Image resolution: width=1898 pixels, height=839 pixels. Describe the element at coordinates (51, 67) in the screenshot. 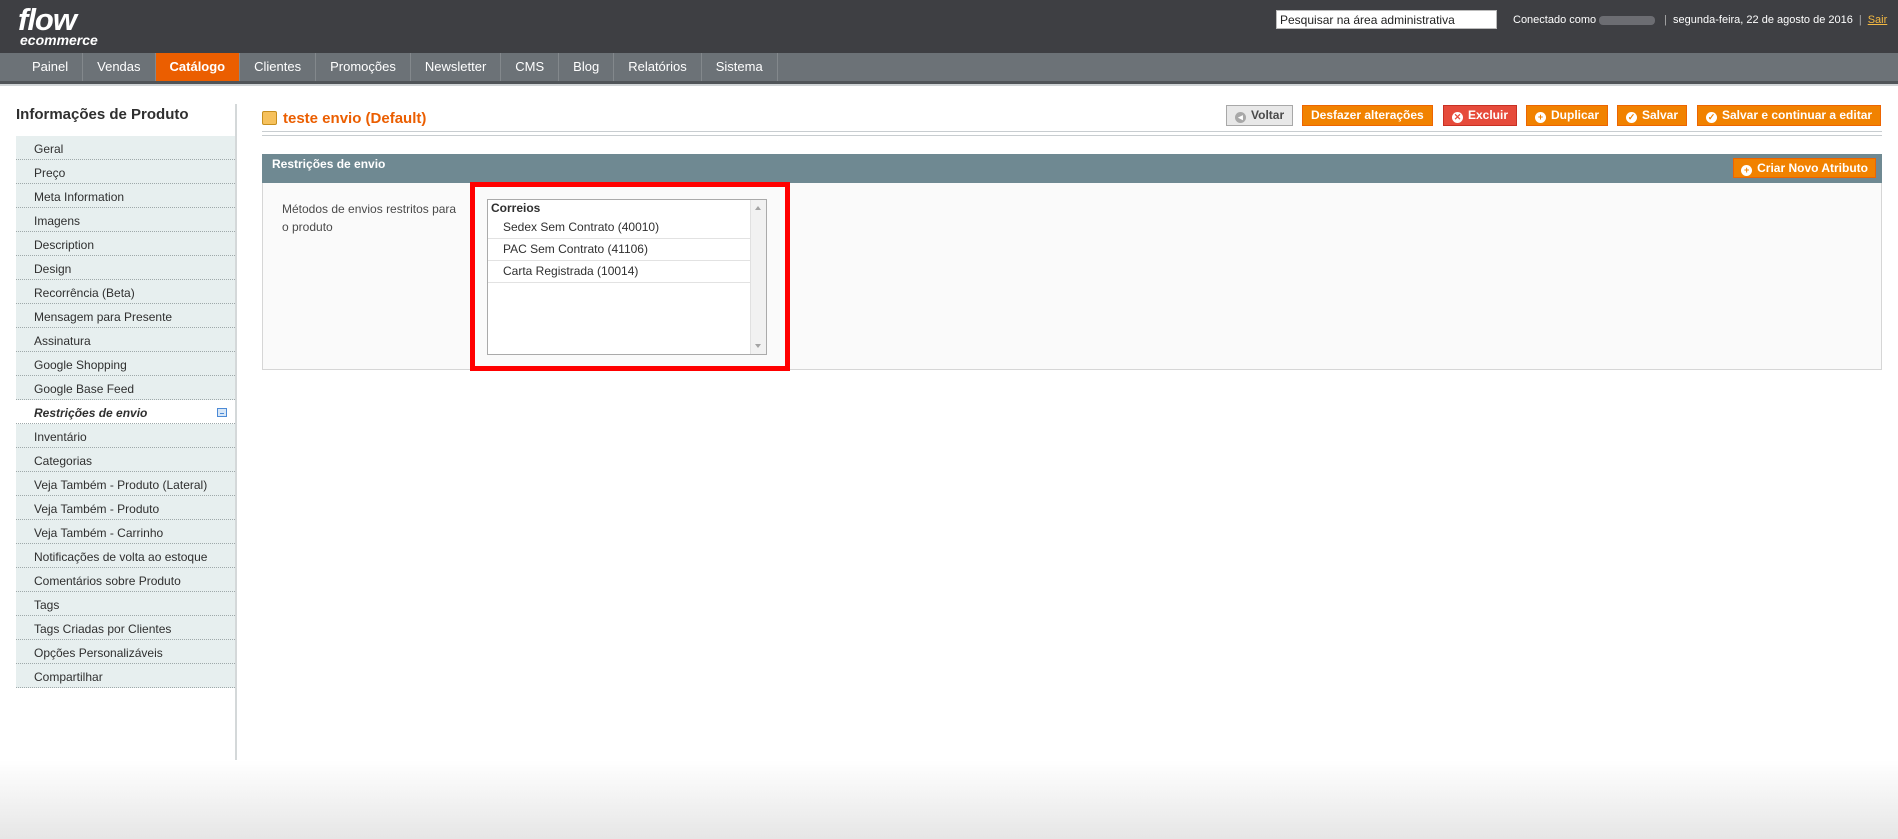

I see `nav-item-painel: Painel` at that location.